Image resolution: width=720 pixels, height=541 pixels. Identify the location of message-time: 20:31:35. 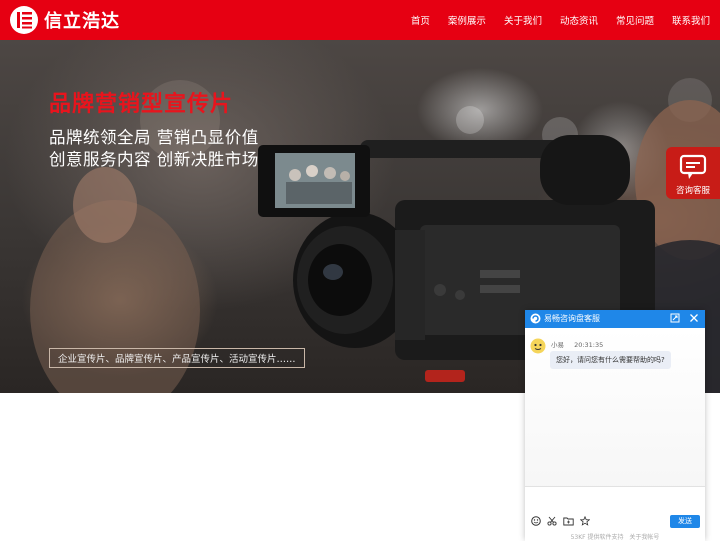
(589, 345).